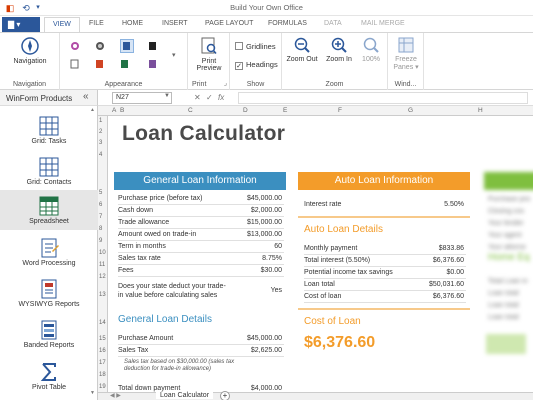 Image resolution: width=533 pixels, height=400 pixels. Describe the element at coordinates (340, 110) in the screenshot. I see `column-header: F` at that location.